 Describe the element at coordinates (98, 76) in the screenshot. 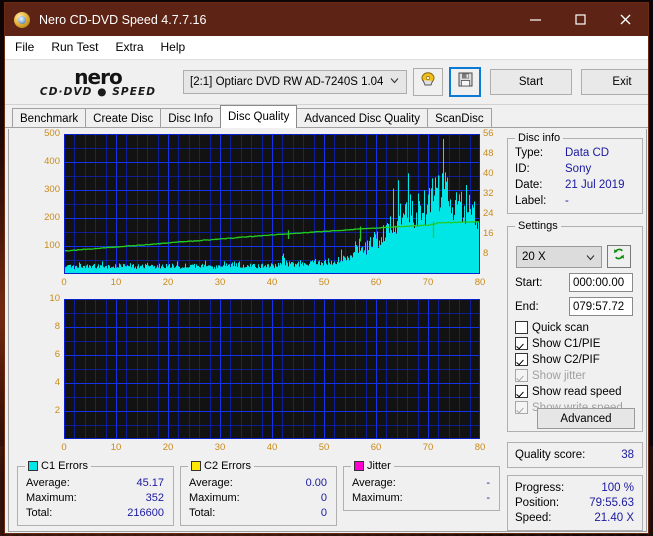

I see `logo-wordmark: nero` at that location.